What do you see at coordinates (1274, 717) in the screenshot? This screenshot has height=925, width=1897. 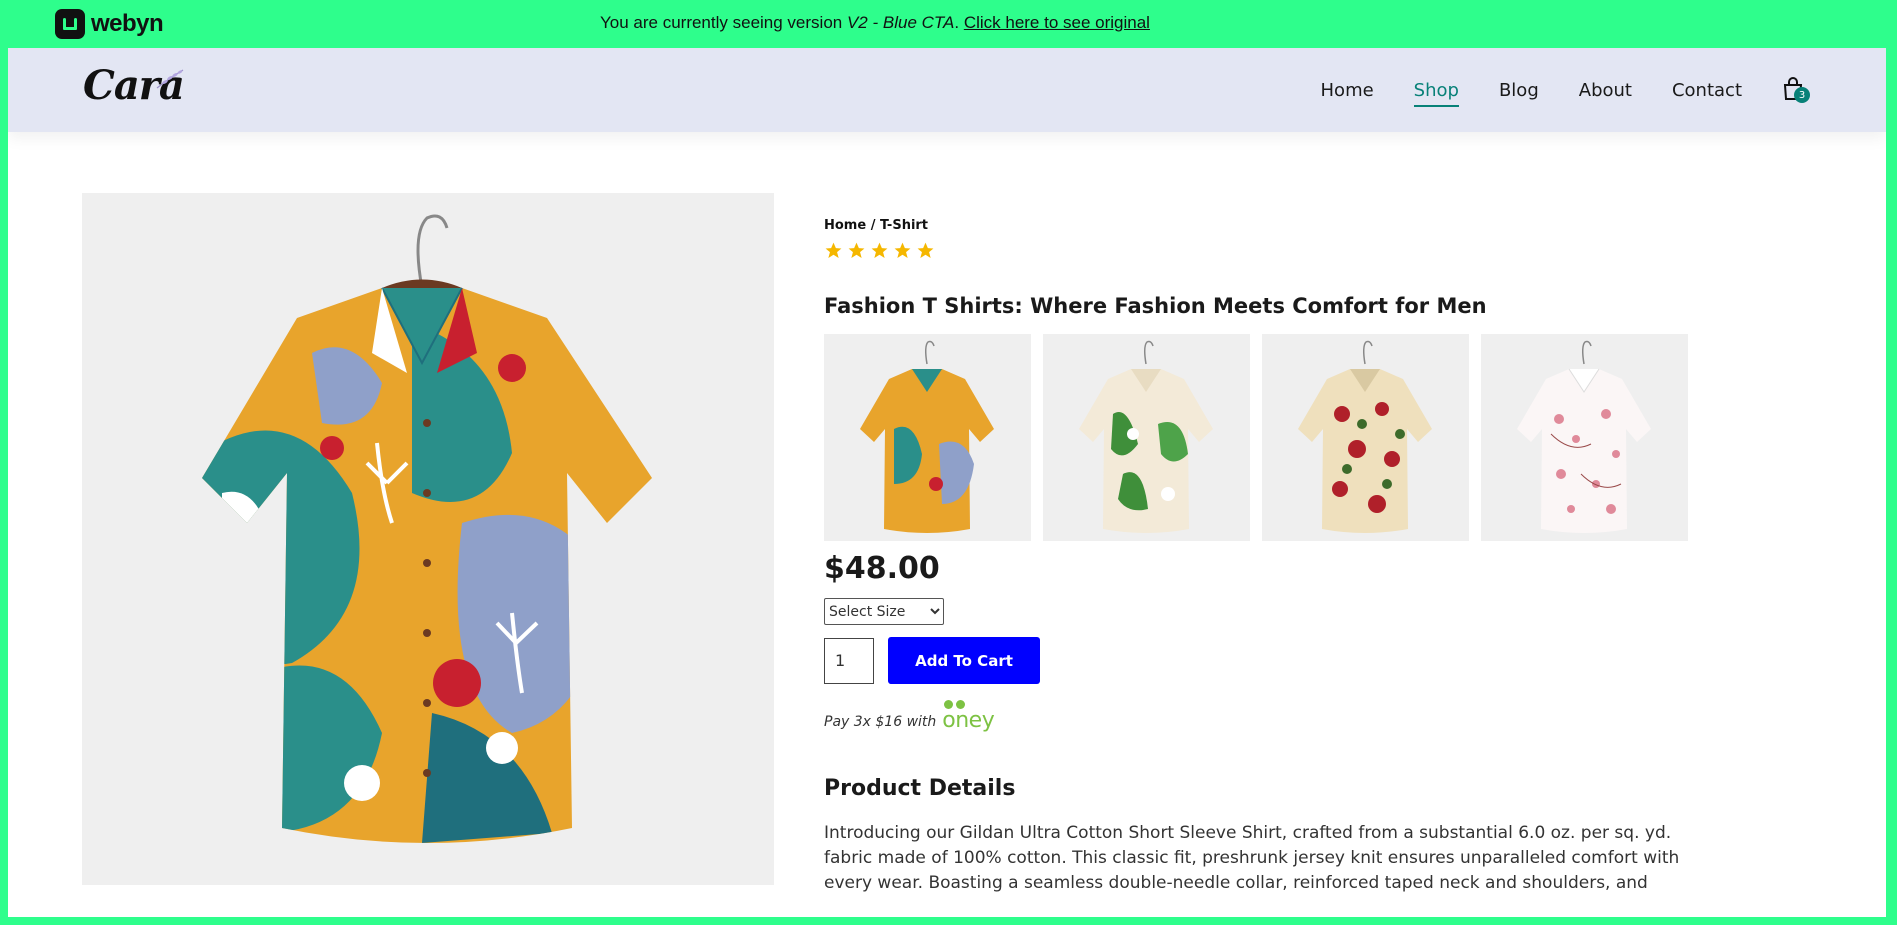 I see `installment-row: Pay 3x $16 with oney` at bounding box center [1274, 717].